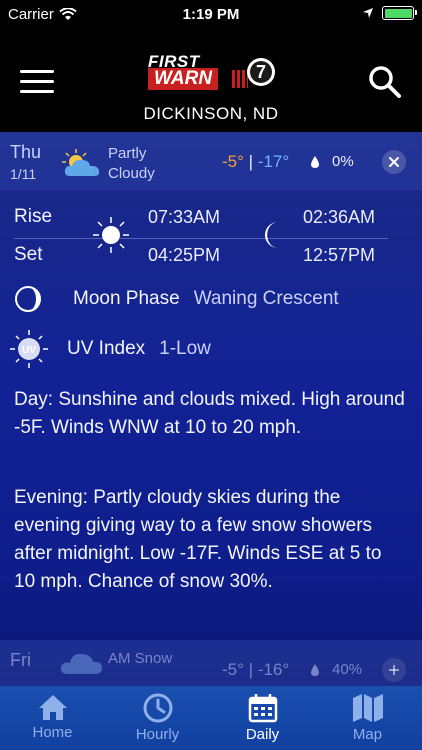  Describe the element at coordinates (131, 173) in the screenshot. I see `condition-line-2: Cloudy` at that location.